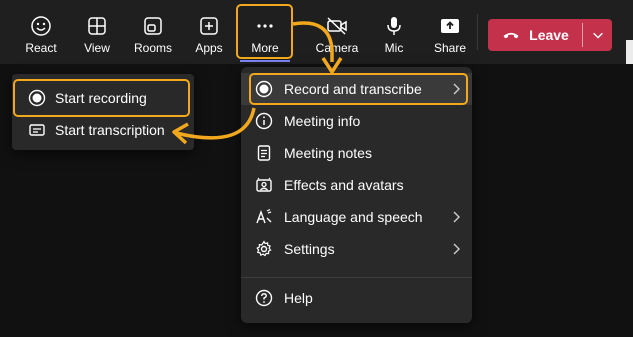 The width and height of the screenshot is (633, 337). Describe the element at coordinates (214, 126) in the screenshot. I see `arrow-record-to-start-recording` at that location.